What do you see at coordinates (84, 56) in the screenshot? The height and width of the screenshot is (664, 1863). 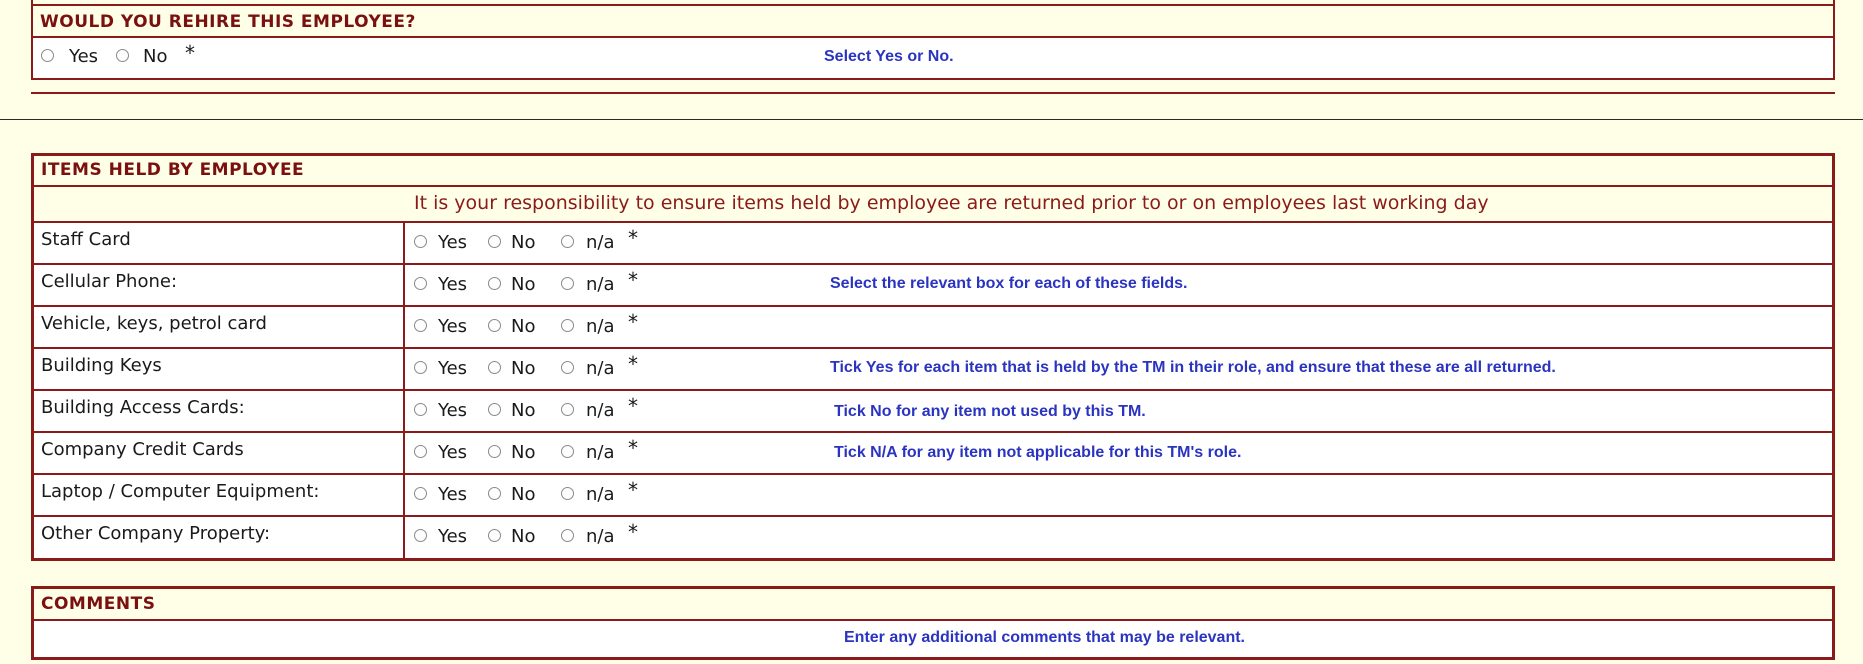 I see `rehire-yes-label: Yes` at bounding box center [84, 56].